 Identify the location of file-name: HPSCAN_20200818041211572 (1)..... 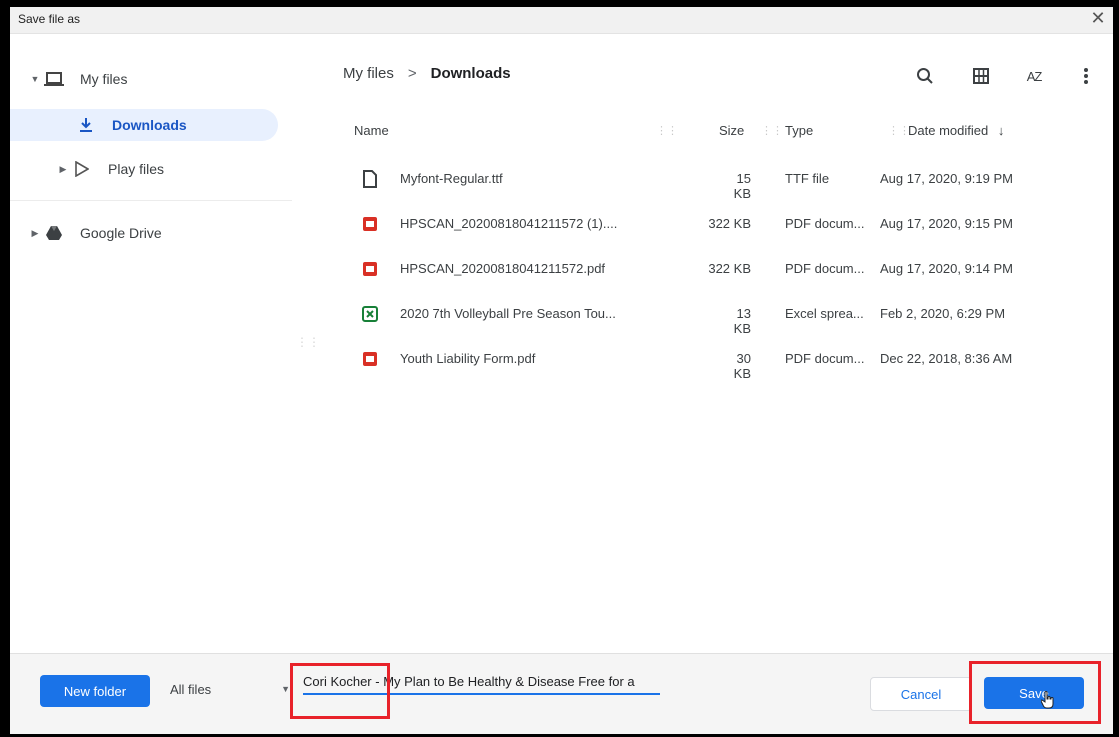
(509, 223).